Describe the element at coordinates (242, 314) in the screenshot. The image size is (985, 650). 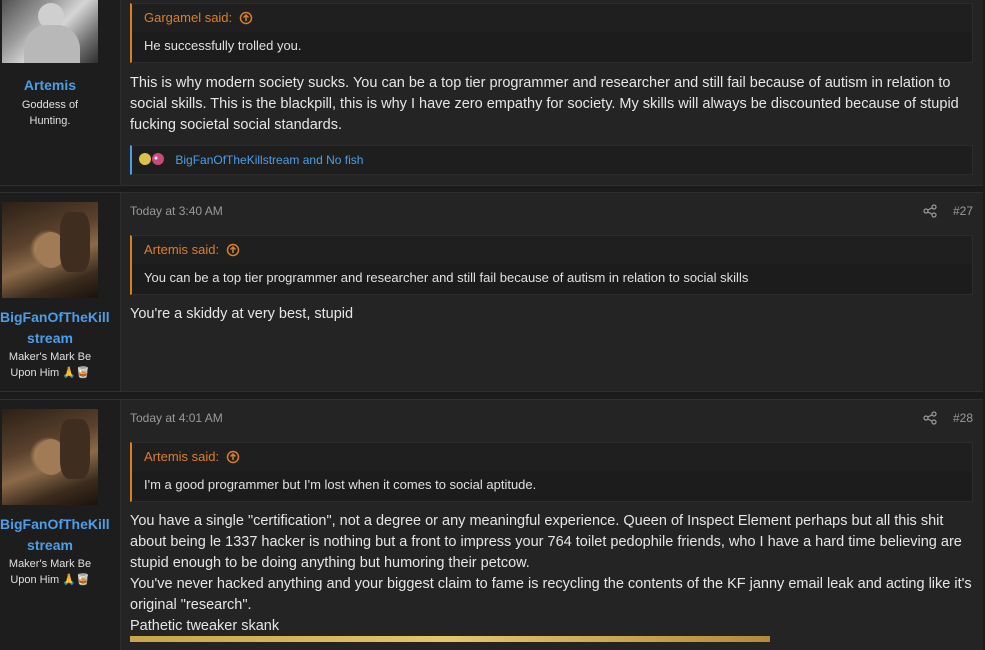
I see `message-paragraph: You're a skiddy at very best, stupid` at that location.